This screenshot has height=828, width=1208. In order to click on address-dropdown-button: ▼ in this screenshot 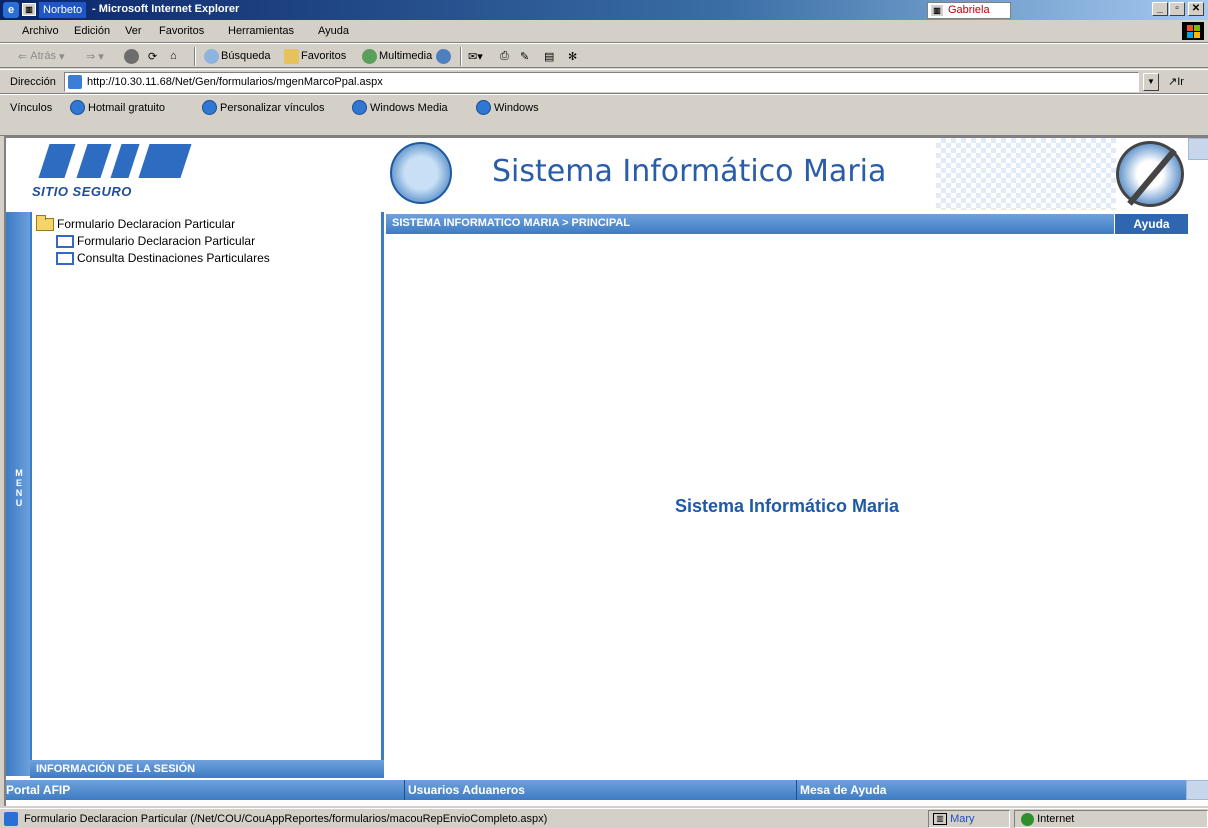, I will do `click(1151, 82)`.